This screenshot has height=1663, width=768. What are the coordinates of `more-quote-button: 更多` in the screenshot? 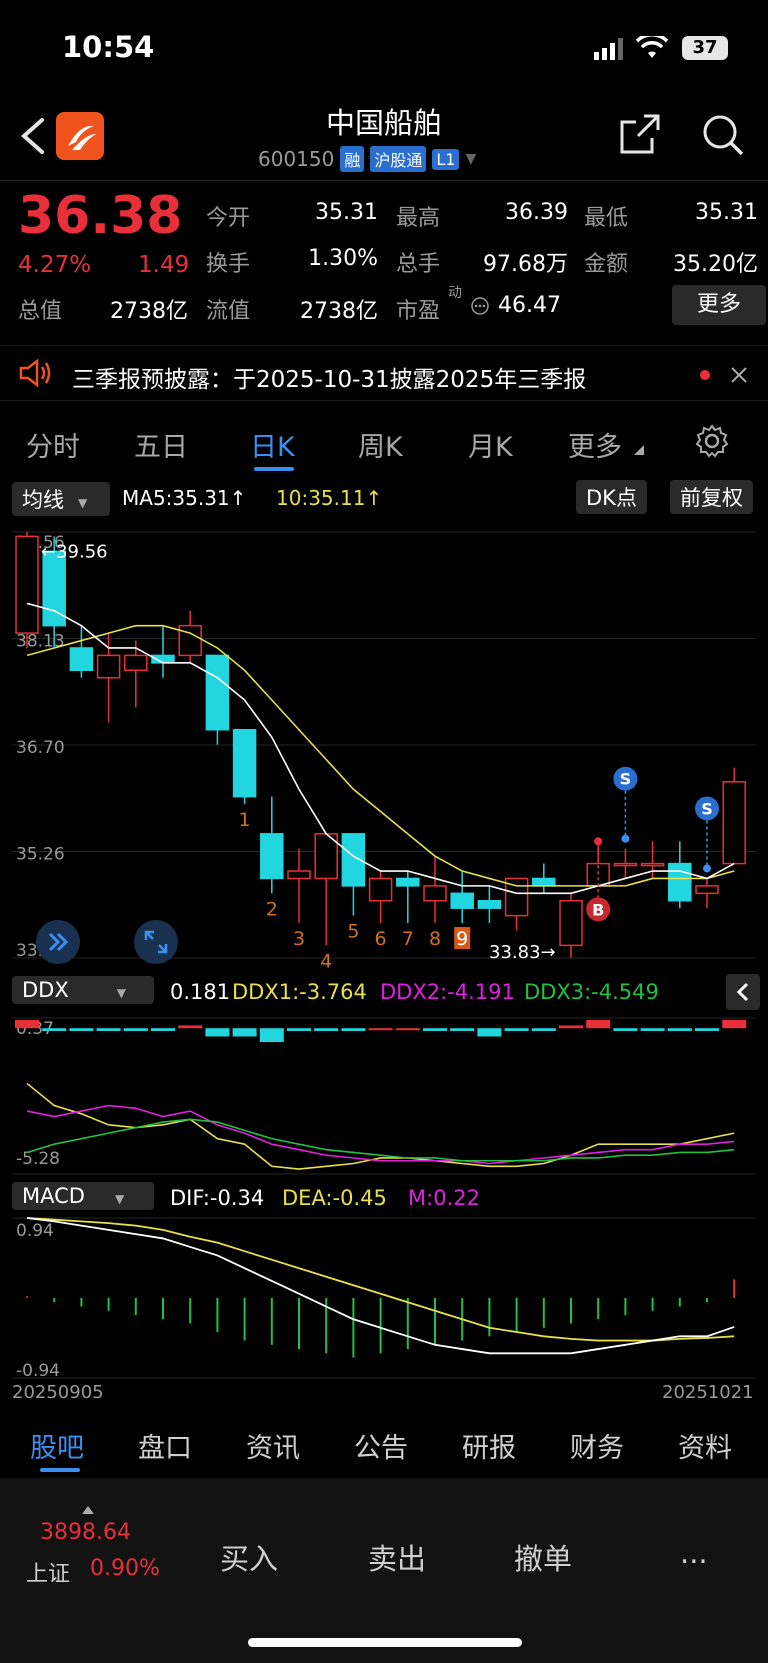 It's located at (719, 305).